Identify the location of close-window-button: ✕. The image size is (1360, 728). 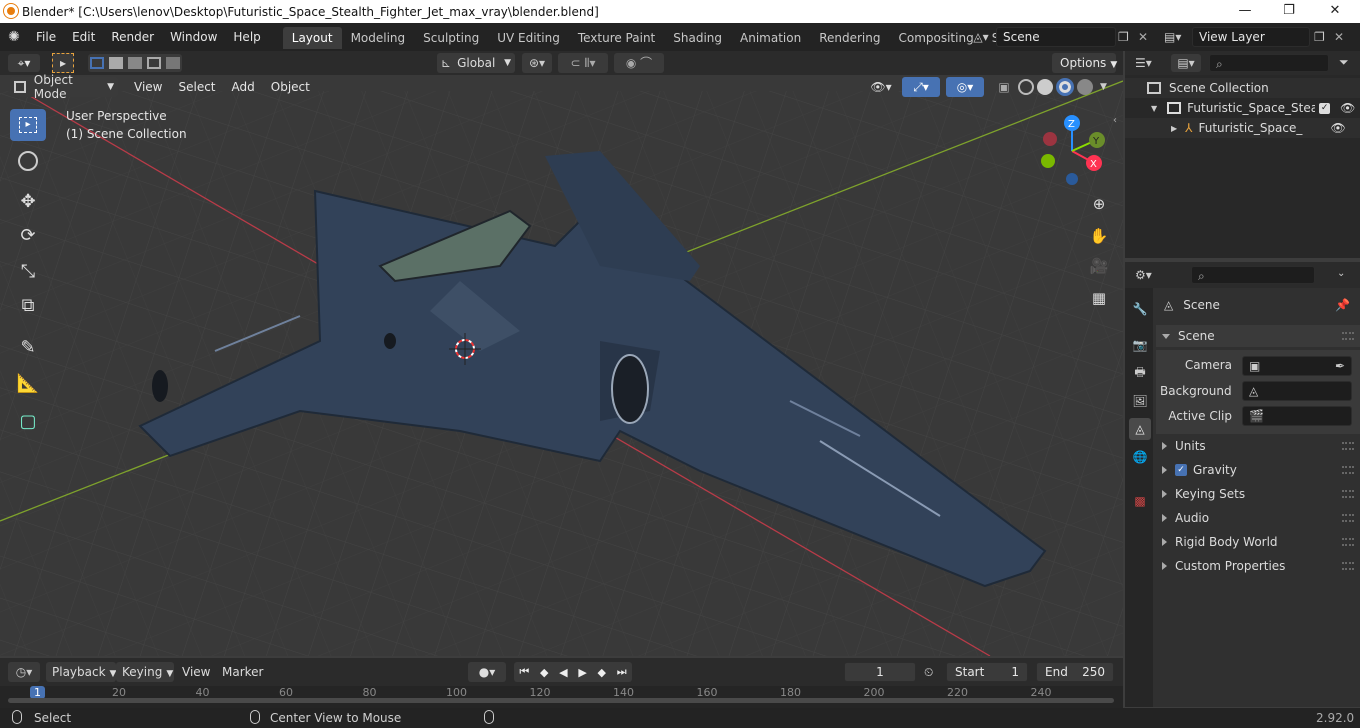
(1335, 11).